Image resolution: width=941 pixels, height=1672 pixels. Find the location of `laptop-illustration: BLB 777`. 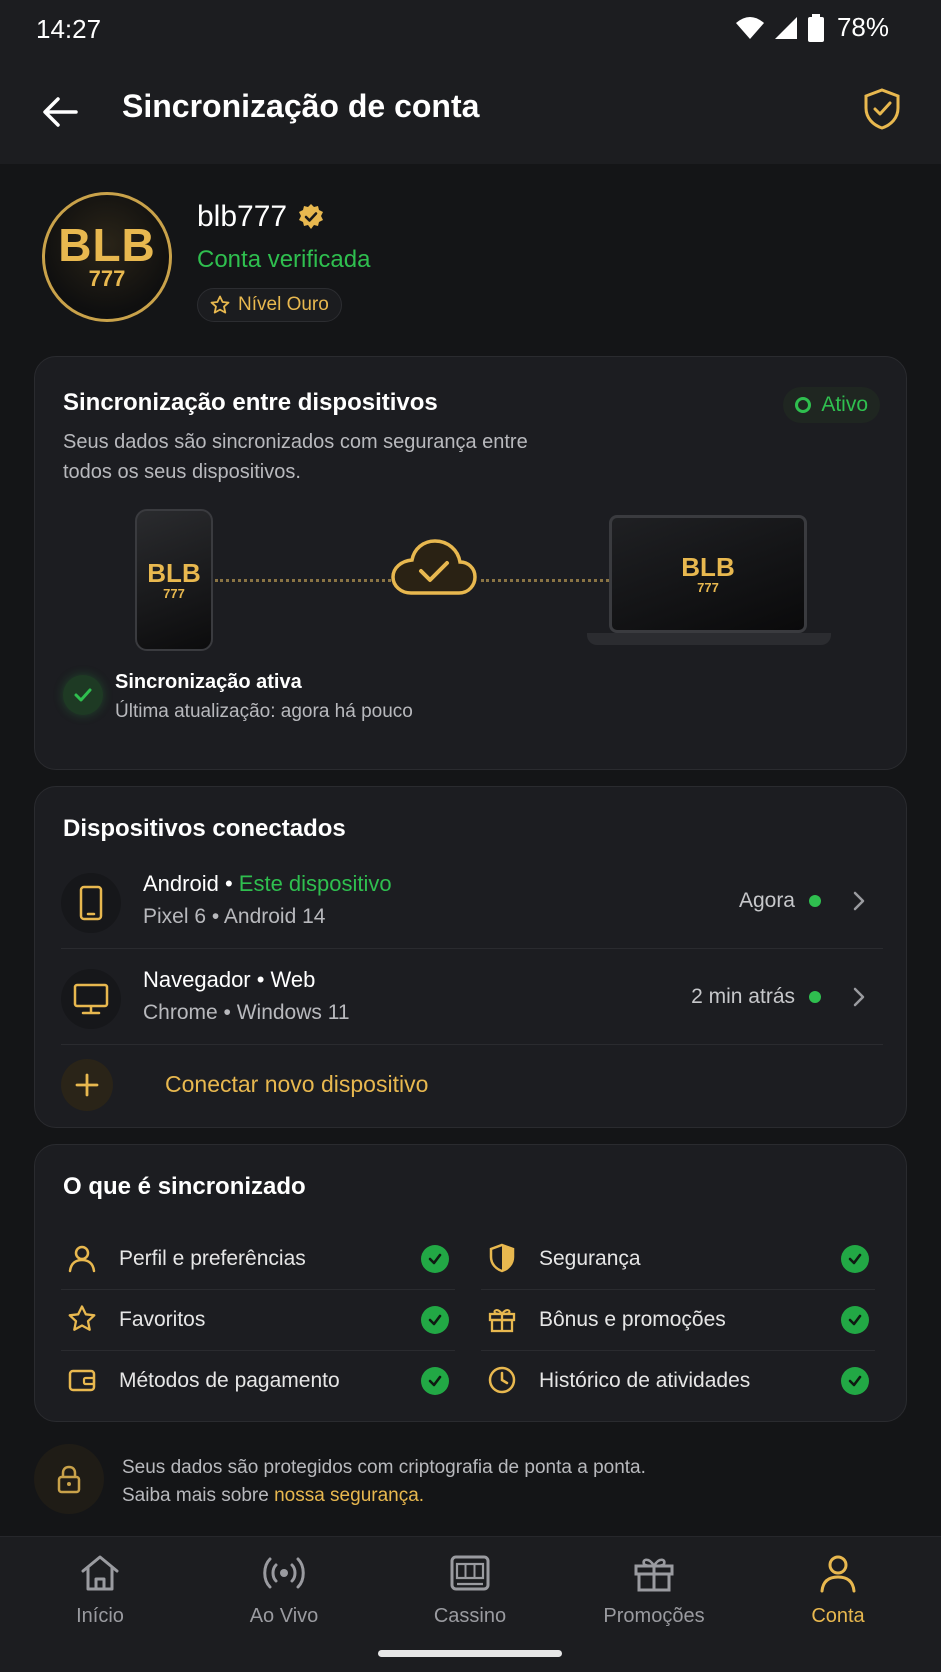

laptop-illustration: BLB 777 is located at coordinates (708, 574).